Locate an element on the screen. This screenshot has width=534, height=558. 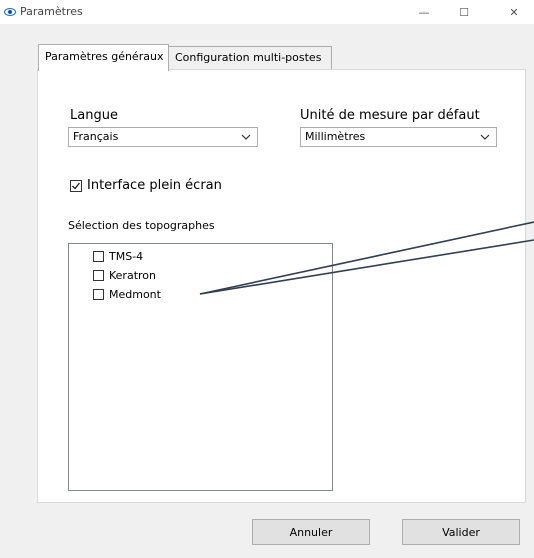
minimize-button: — is located at coordinates (424, 12).